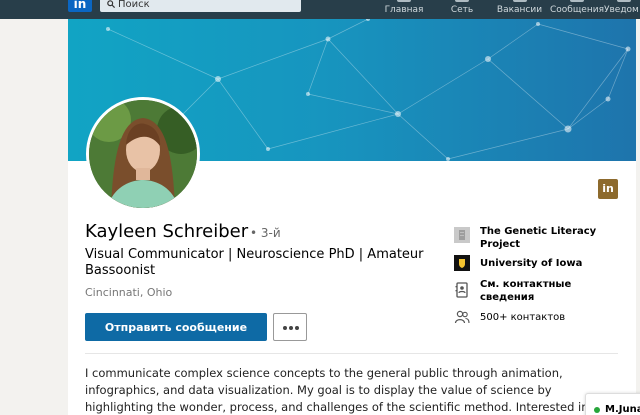  I want to click on nav-home: Главная, so click(404, 9).